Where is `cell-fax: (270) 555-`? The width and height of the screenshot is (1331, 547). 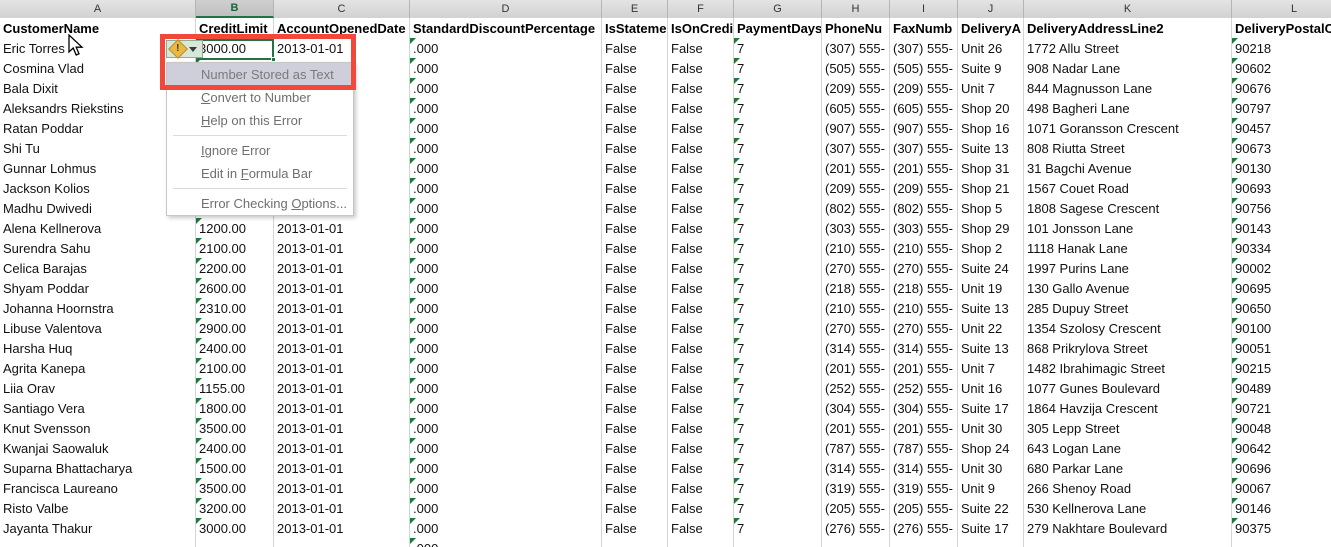
cell-fax: (270) 555- is located at coordinates (924, 328).